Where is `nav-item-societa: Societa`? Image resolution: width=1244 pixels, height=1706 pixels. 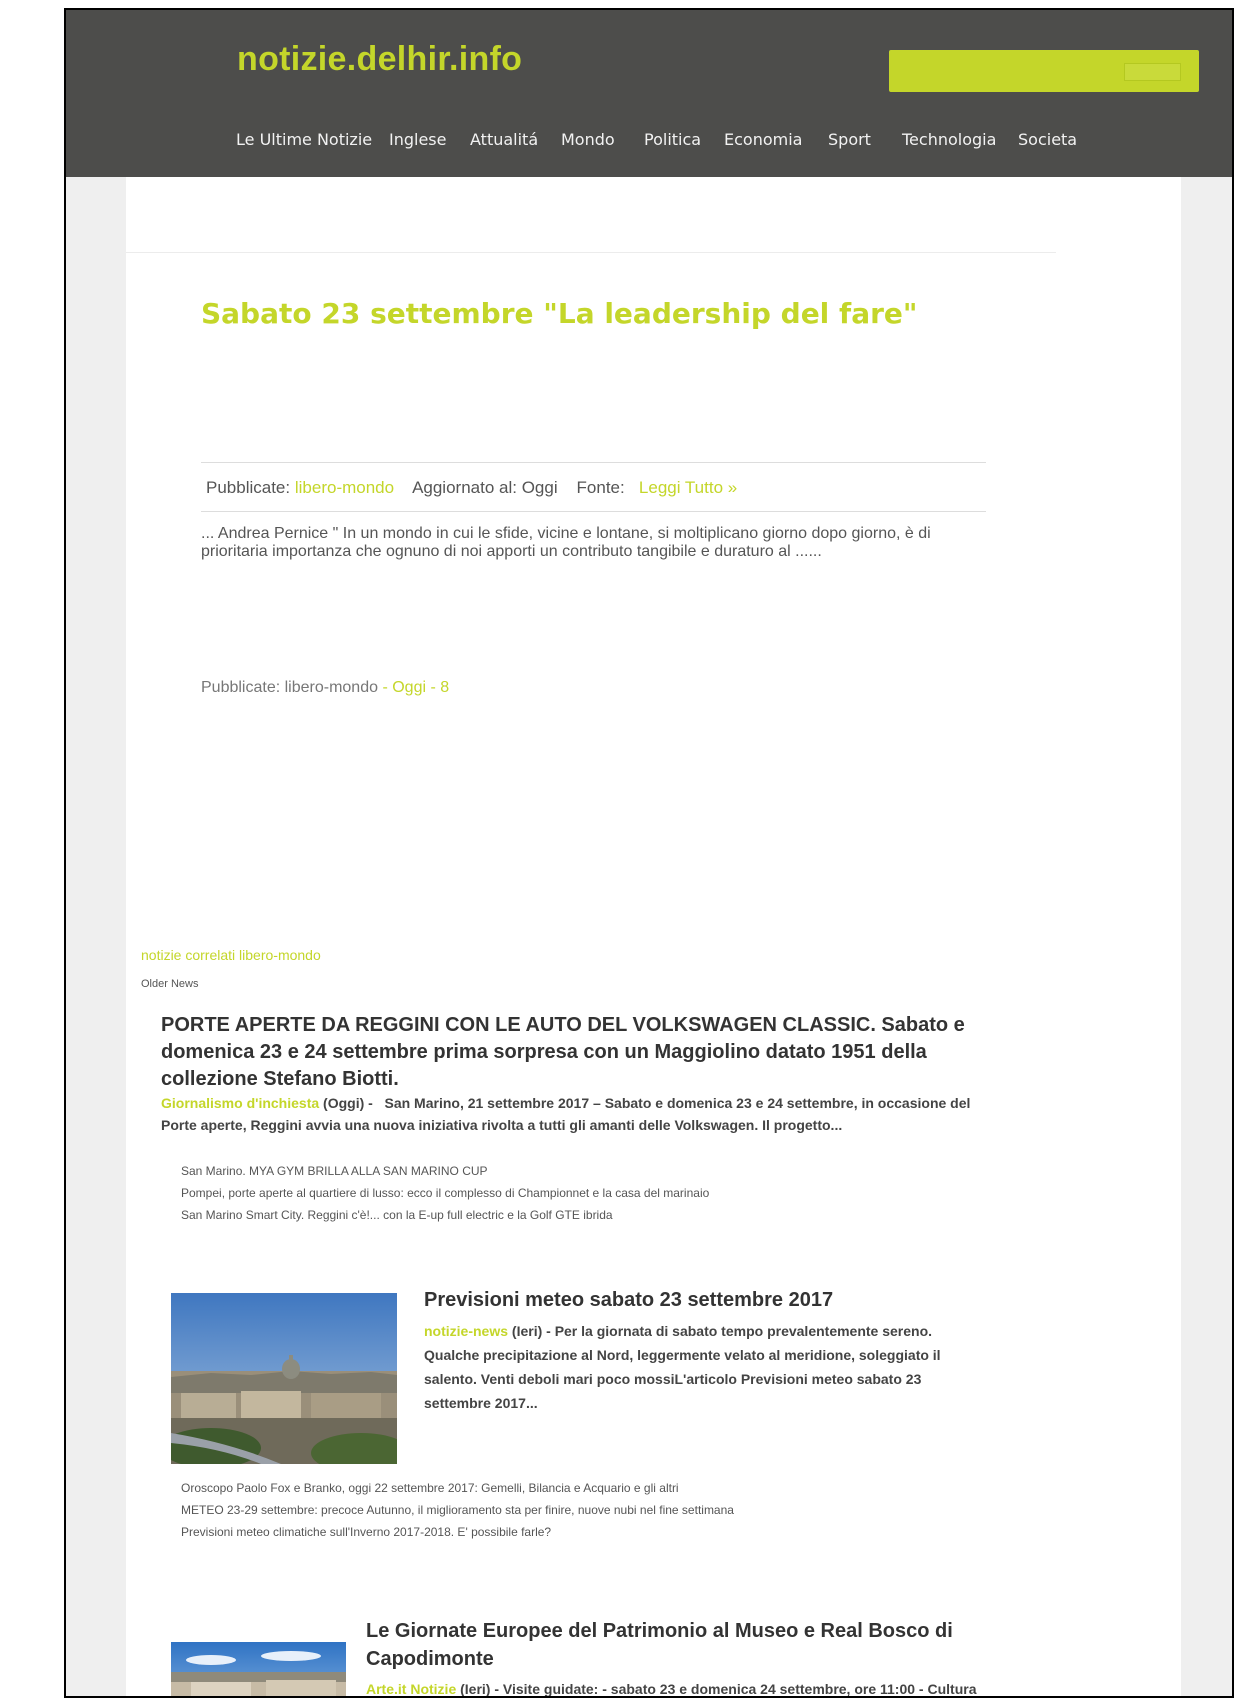 nav-item-societa: Societa is located at coordinates (1047, 139).